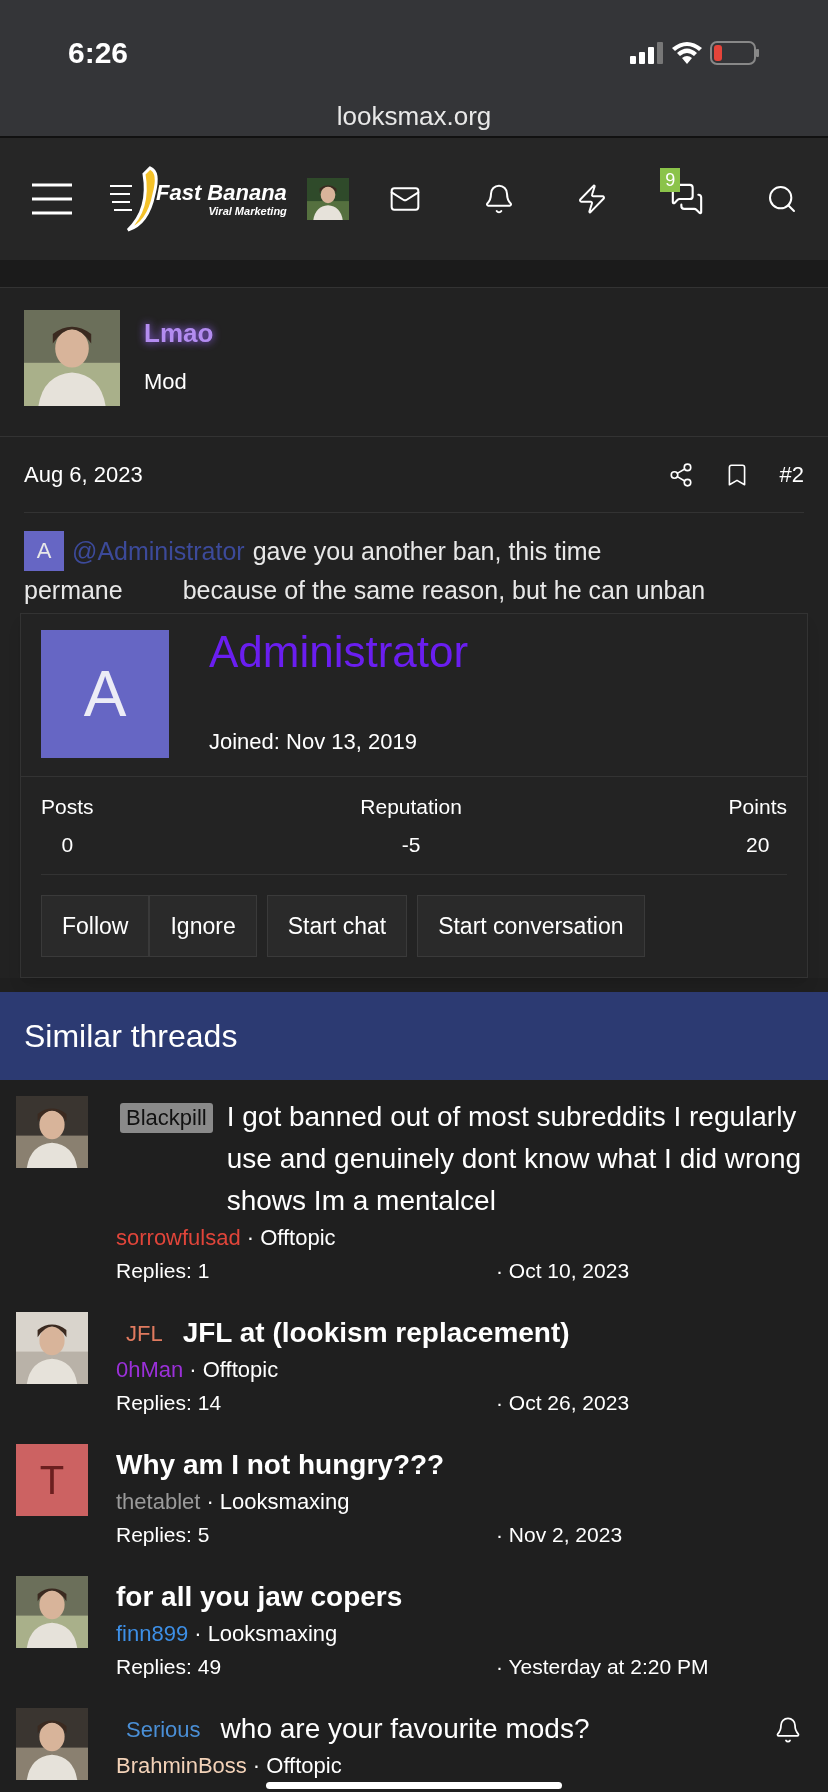 This screenshot has height=1792, width=828. What do you see at coordinates (67, 844) in the screenshot?
I see `stat-value: 0` at bounding box center [67, 844].